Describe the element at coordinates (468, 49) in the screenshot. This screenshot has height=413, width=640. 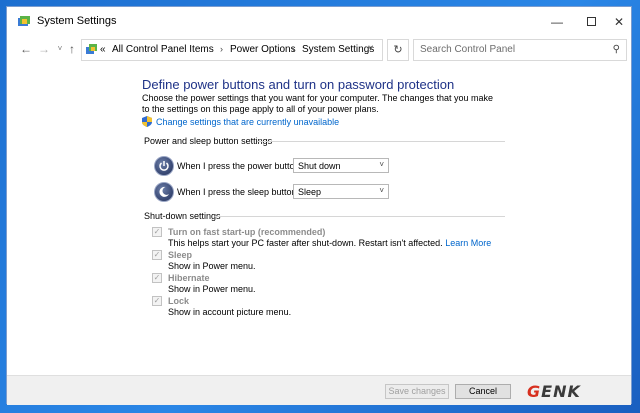
I see `search-placeholder: Search Control Panel` at that location.